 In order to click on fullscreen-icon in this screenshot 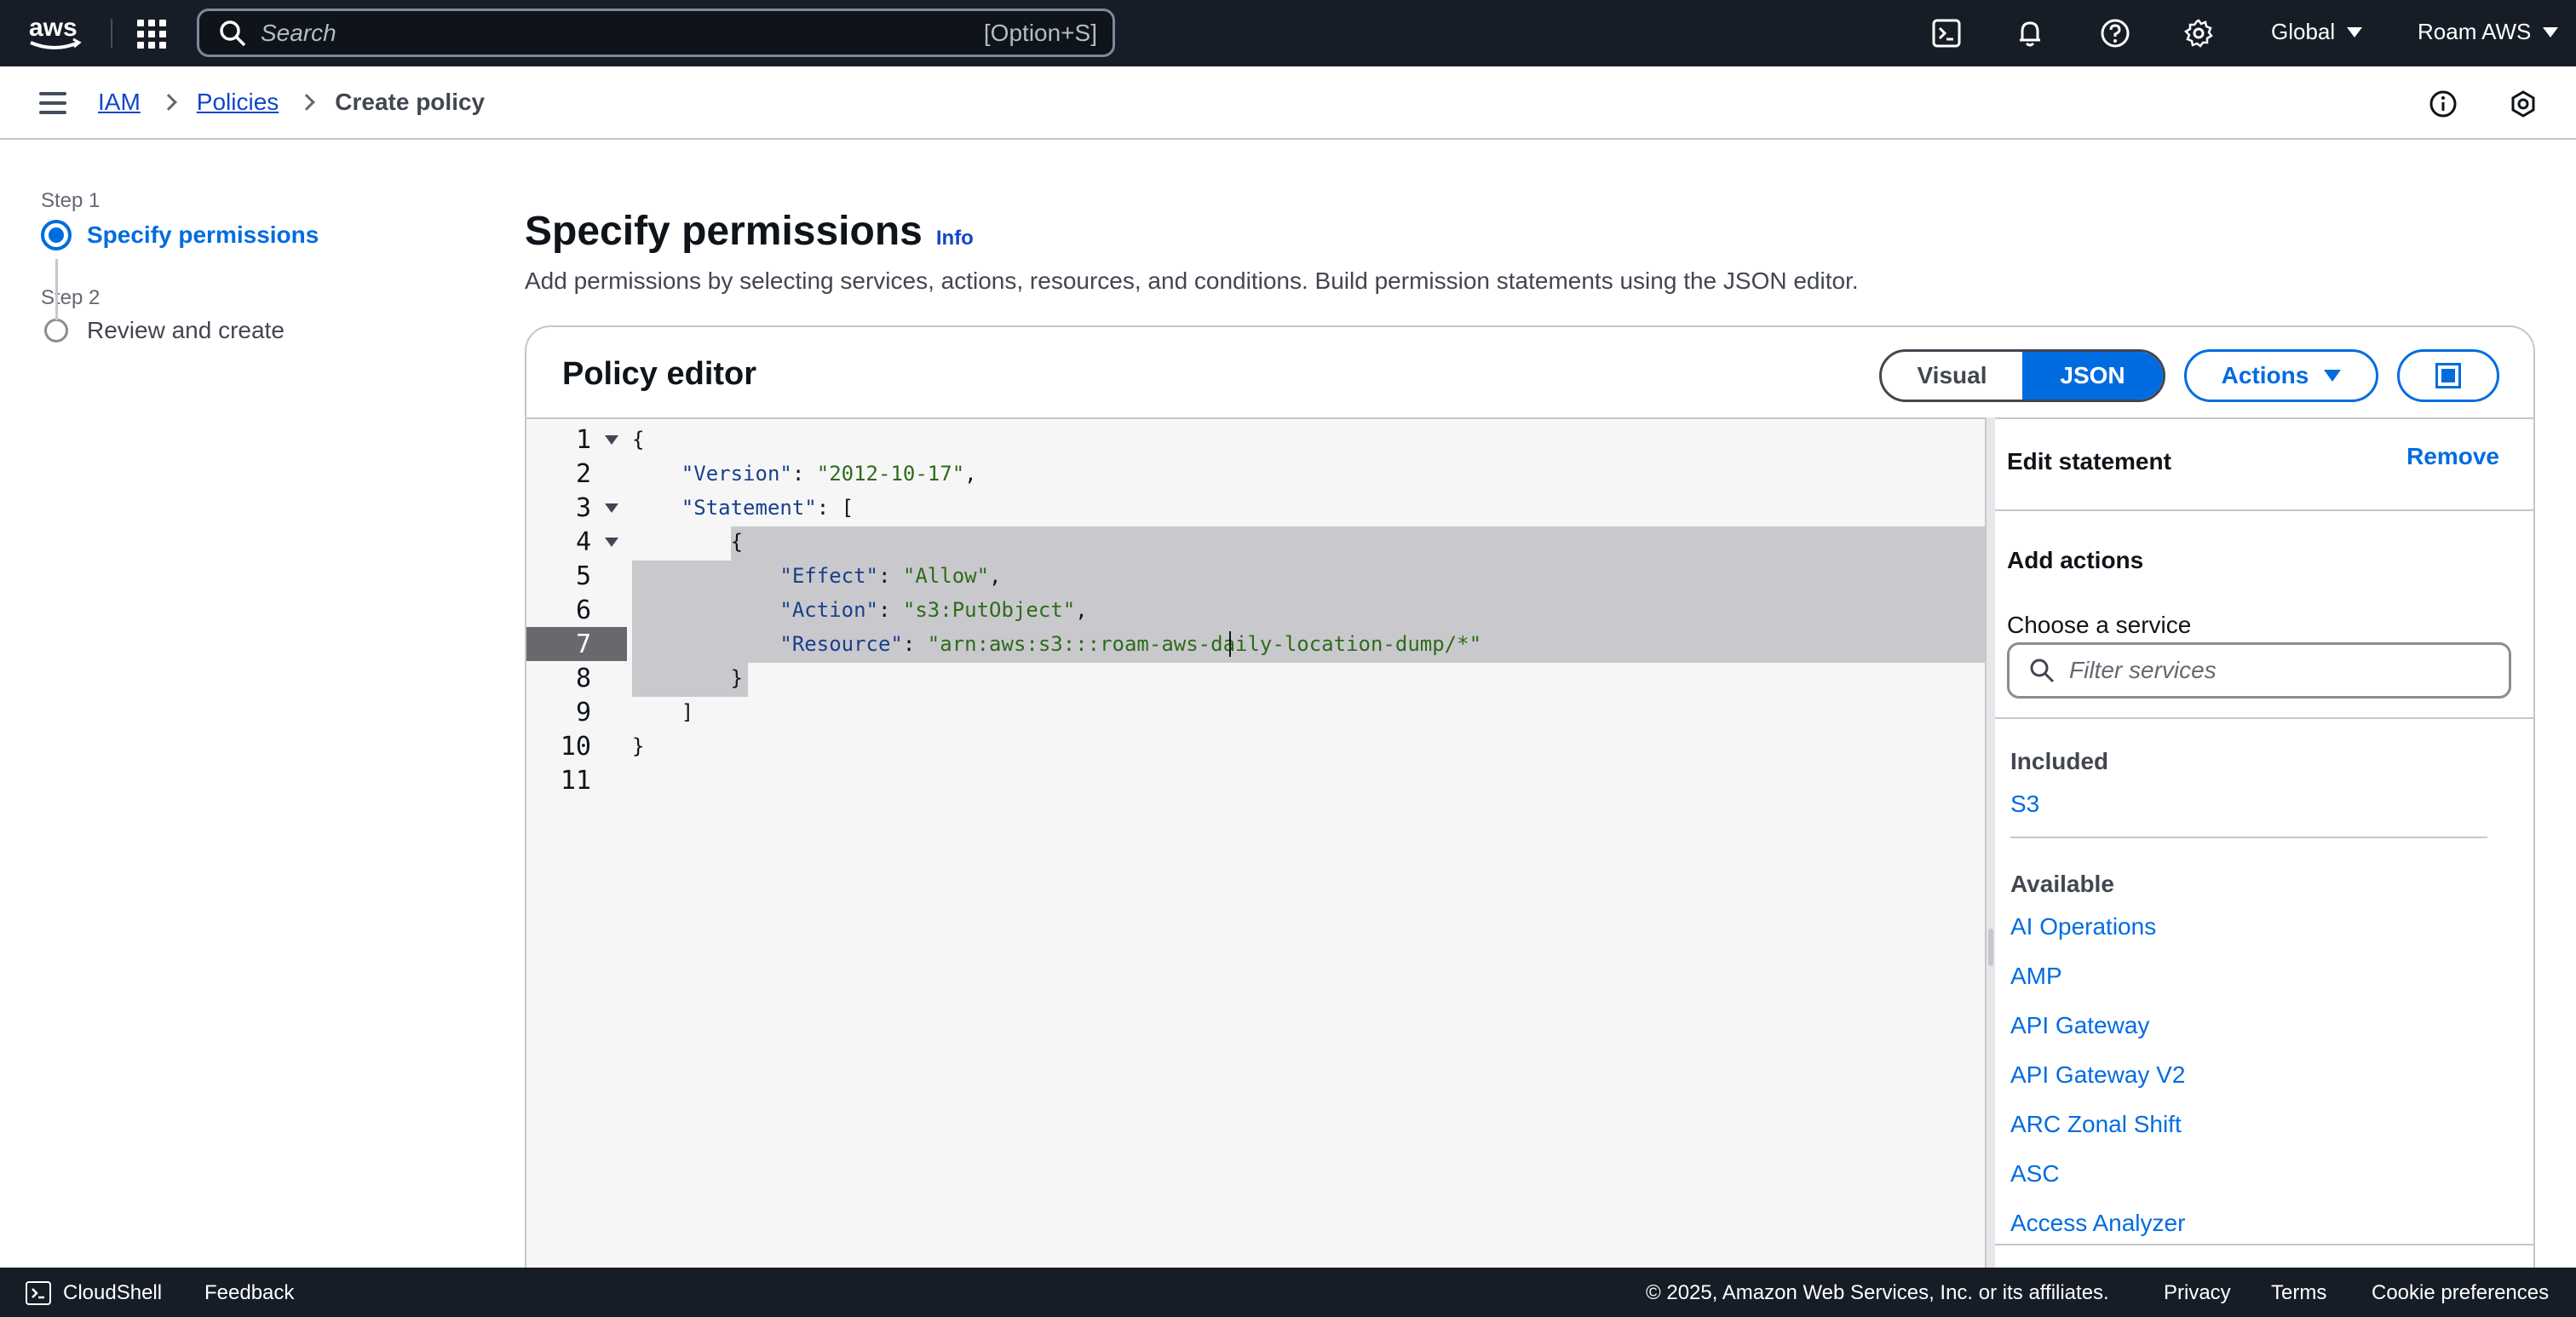, I will do `click(2448, 375)`.